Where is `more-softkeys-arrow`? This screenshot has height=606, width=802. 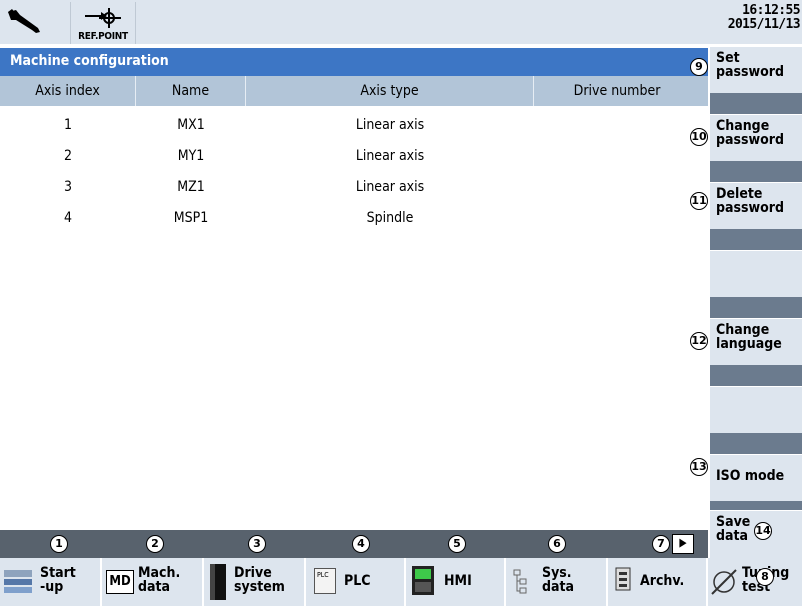 more-softkeys-arrow is located at coordinates (683, 544).